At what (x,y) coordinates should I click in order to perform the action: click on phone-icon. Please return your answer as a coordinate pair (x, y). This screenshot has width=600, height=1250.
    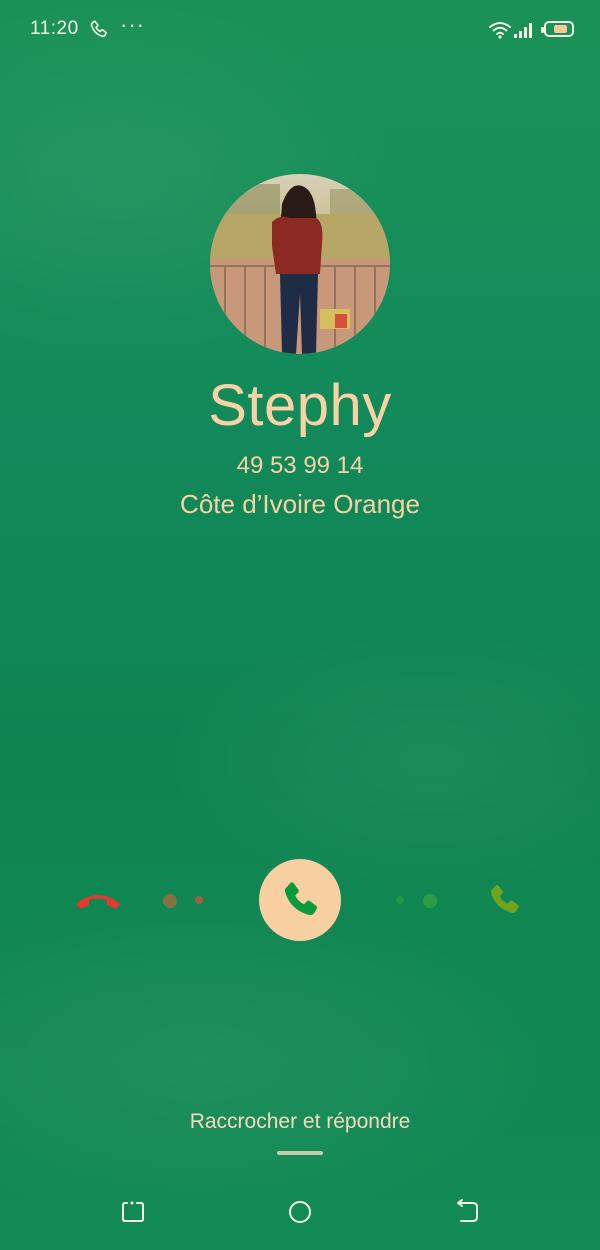
    Looking at the image, I should click on (301, 899).